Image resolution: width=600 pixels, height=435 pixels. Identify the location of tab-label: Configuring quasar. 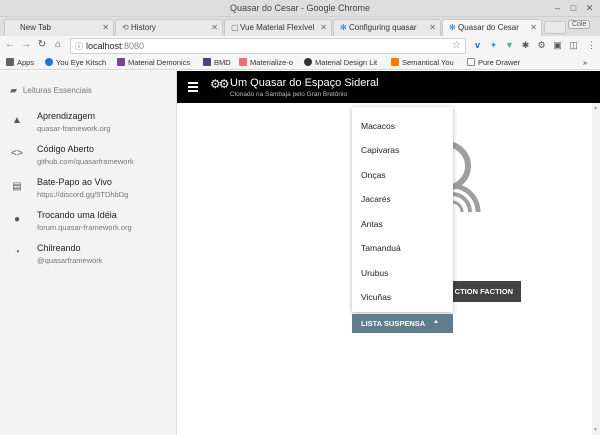
(383, 27).